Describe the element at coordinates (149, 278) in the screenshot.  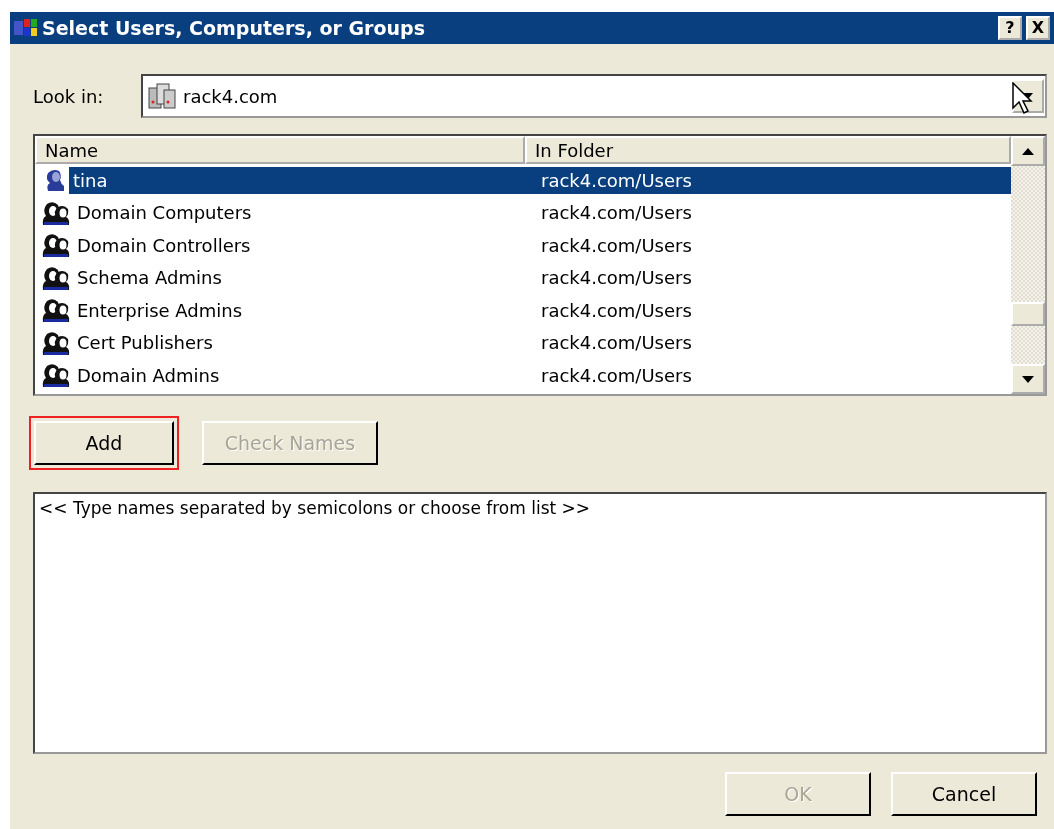
I see `list-item: Schema Admins` at that location.